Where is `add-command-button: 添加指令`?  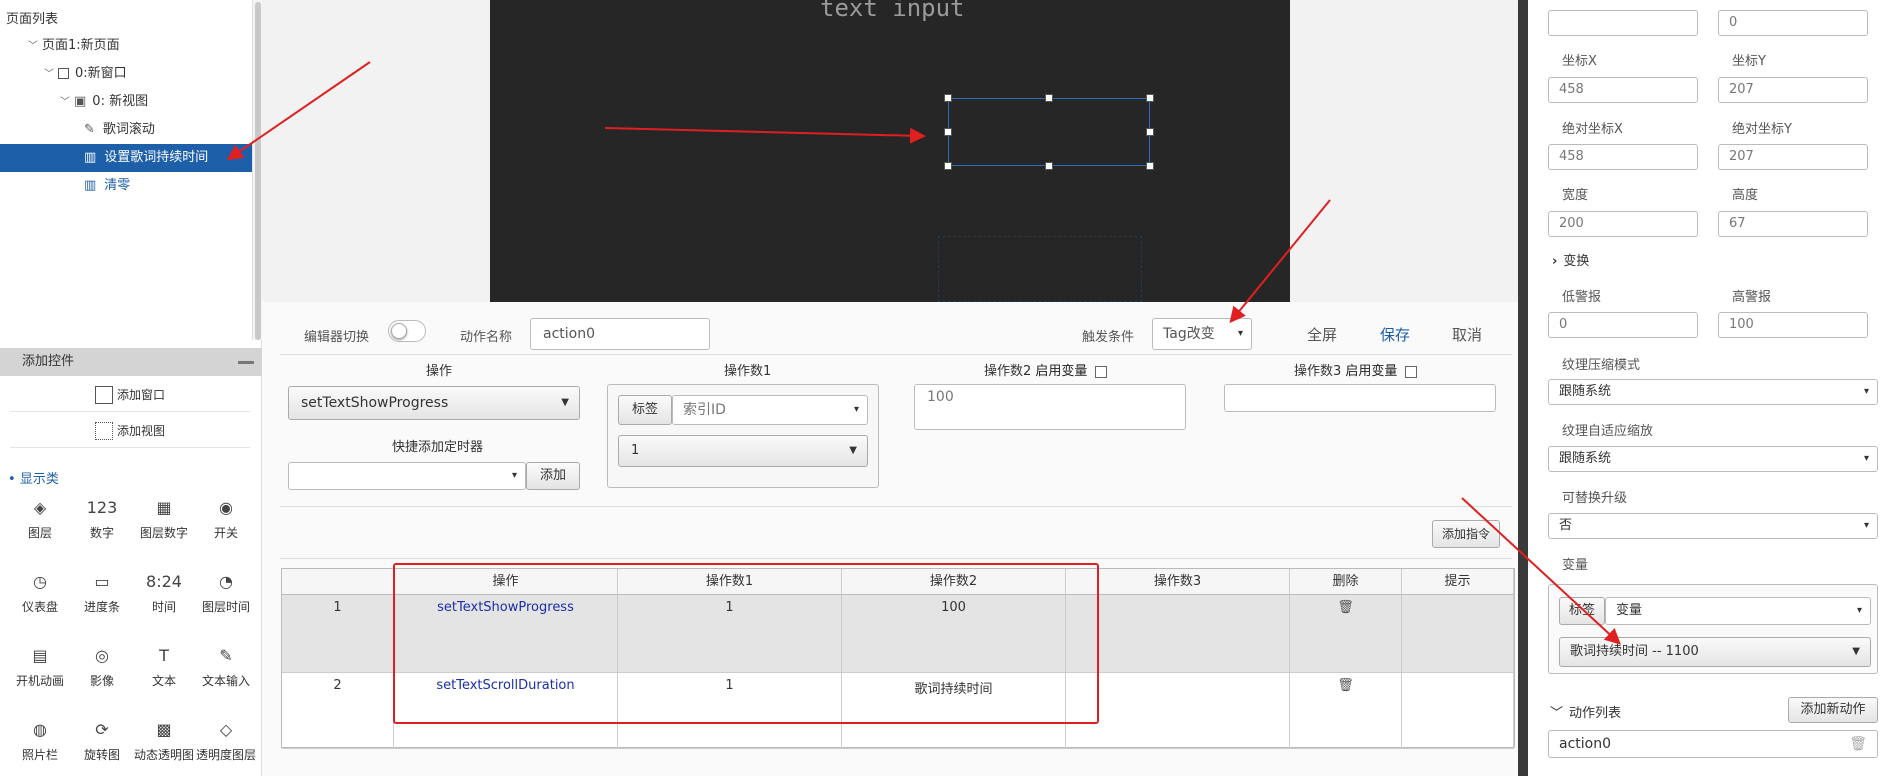
add-command-button: 添加指令 is located at coordinates (1466, 534).